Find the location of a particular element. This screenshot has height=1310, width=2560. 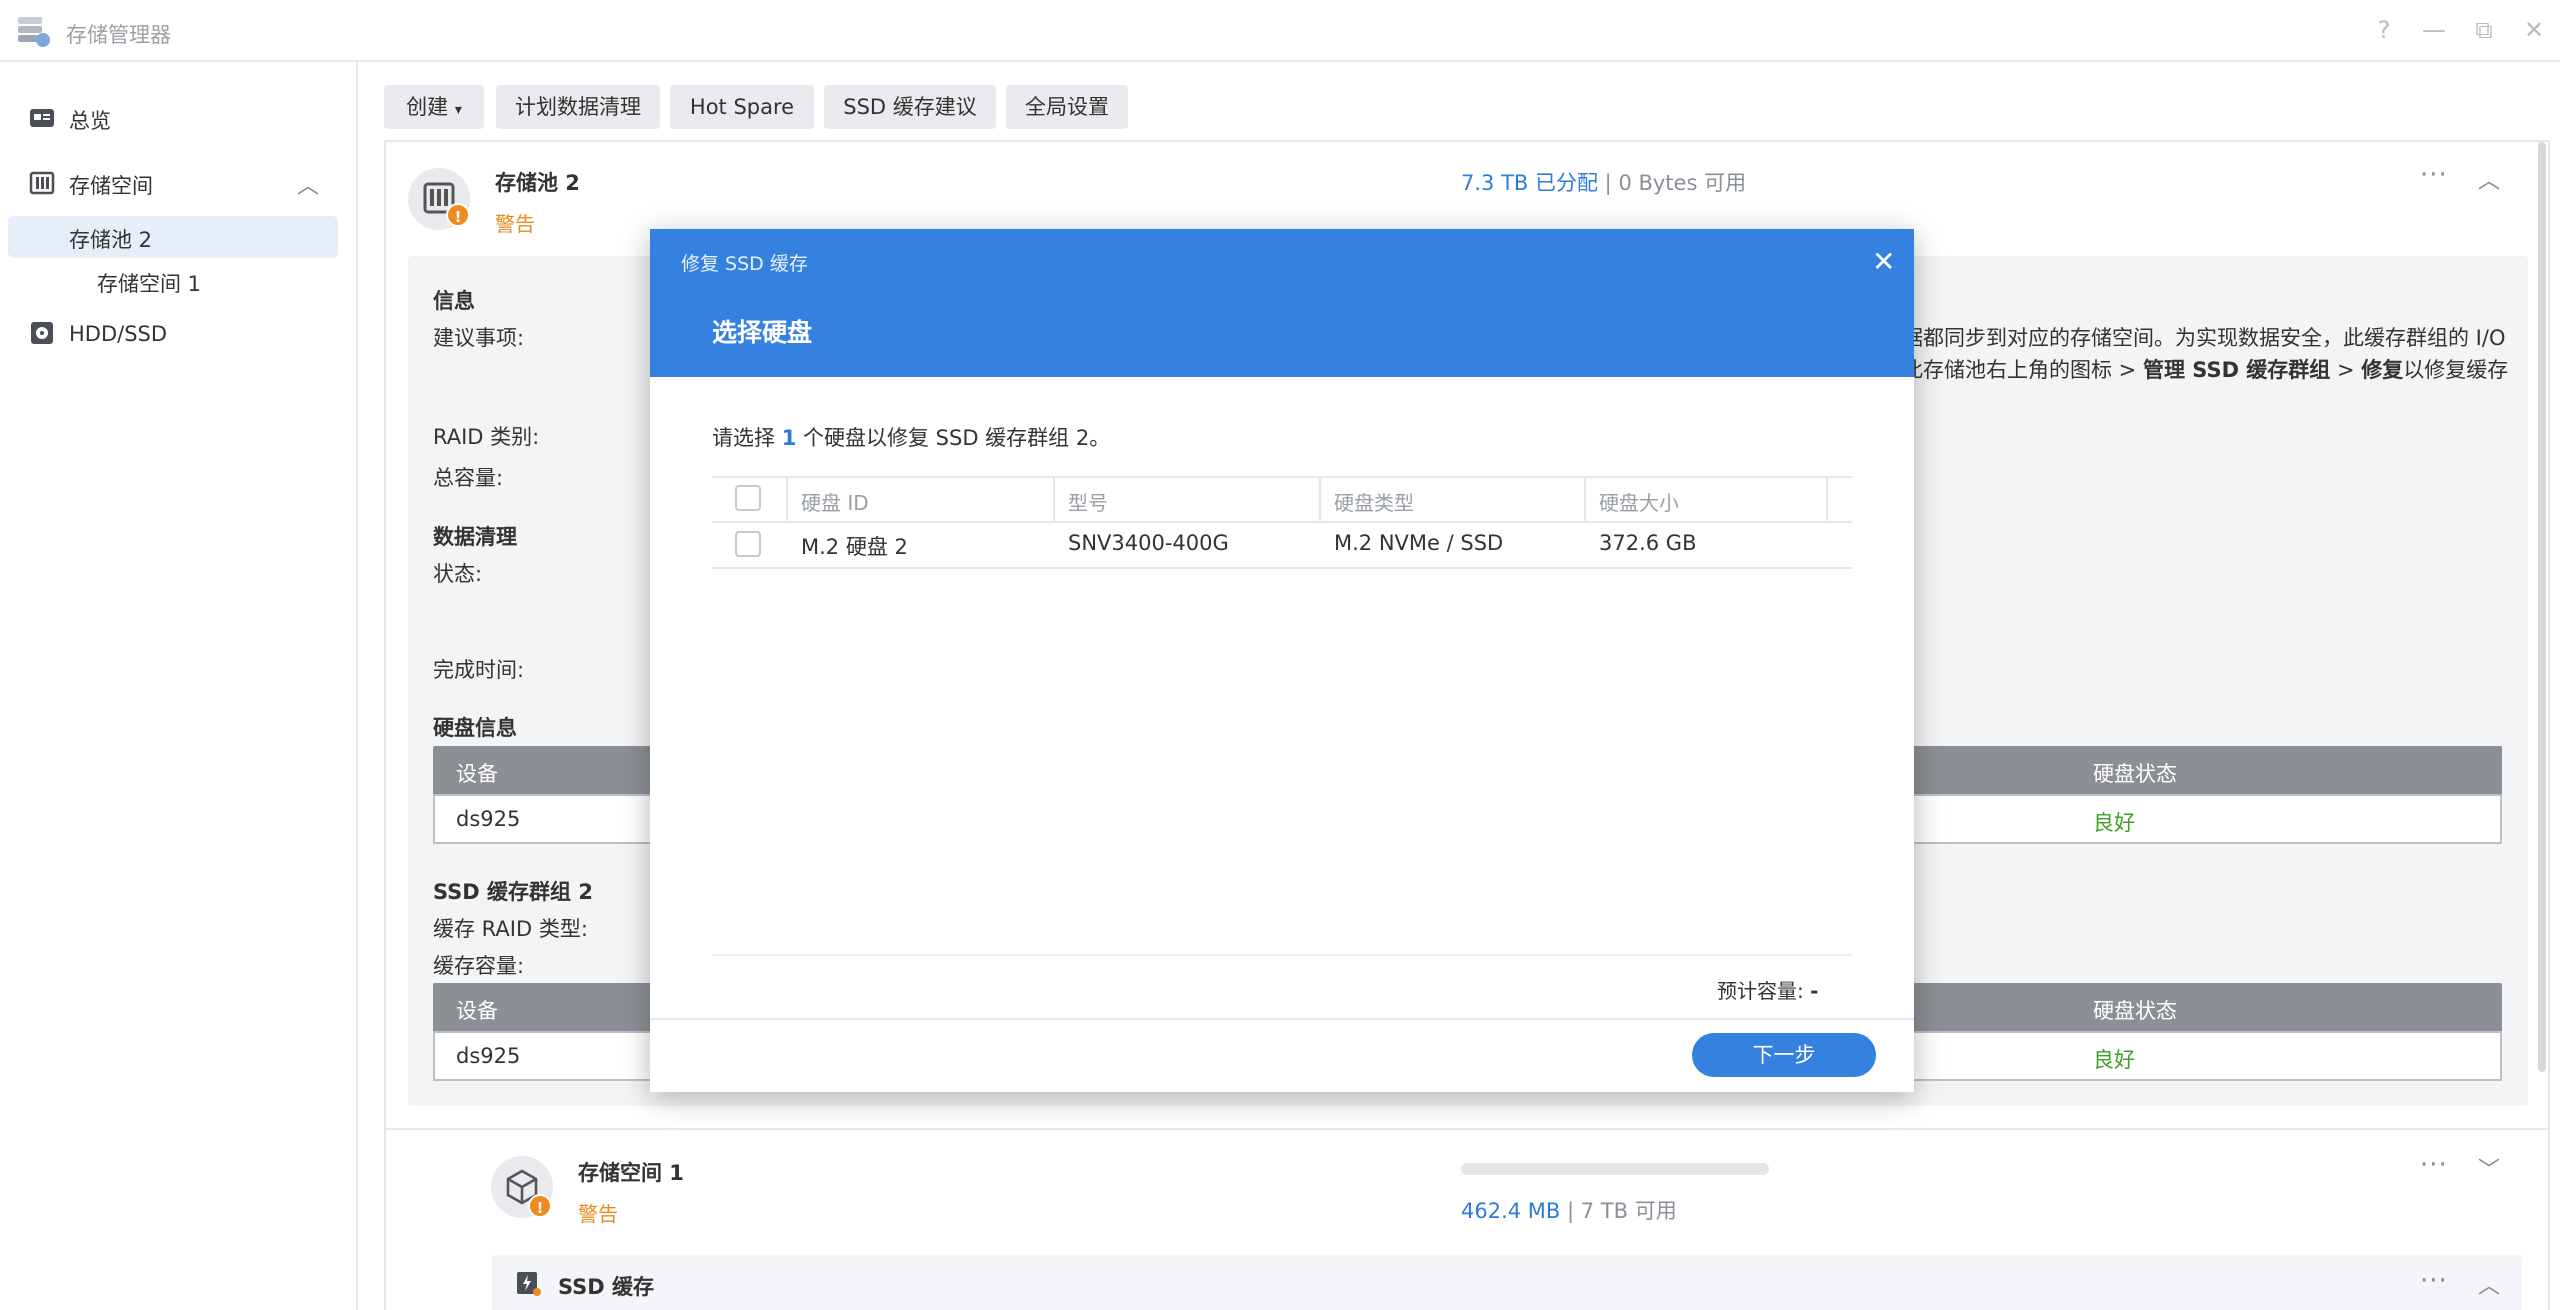

disk-id-cell: M.2 硬盘 2 is located at coordinates (854, 547).